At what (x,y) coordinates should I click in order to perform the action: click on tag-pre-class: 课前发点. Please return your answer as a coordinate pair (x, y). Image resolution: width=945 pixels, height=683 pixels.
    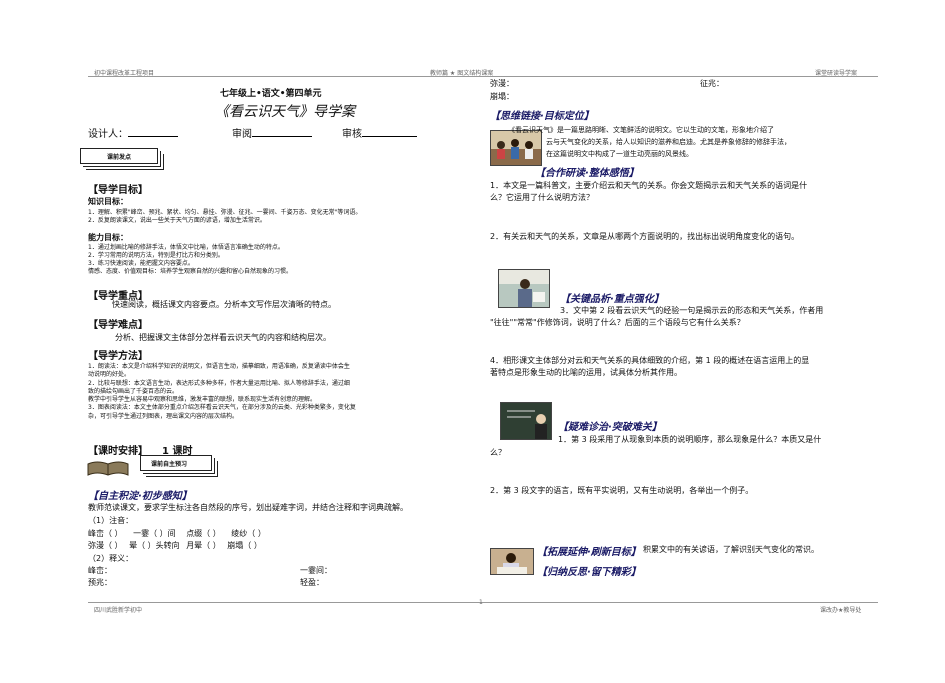
    Looking at the image, I should click on (119, 156).